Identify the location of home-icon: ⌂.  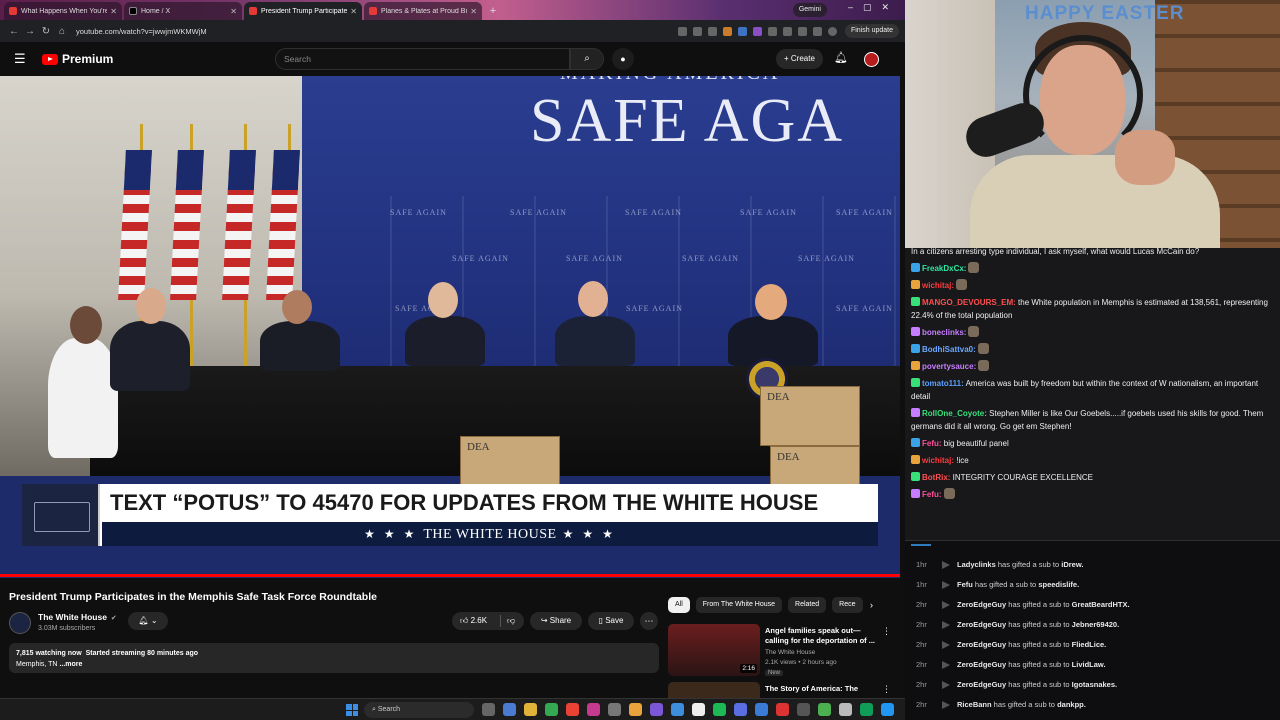
(62, 31).